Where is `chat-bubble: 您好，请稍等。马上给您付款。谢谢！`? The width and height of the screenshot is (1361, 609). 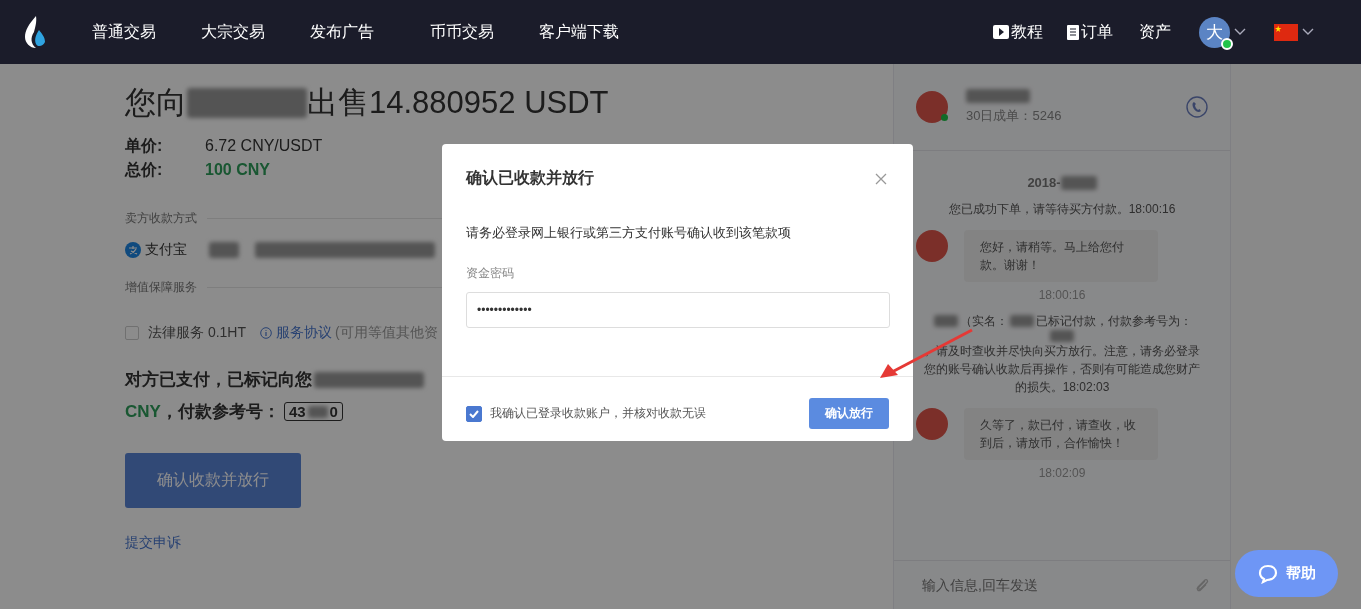 chat-bubble: 您好，请稍等。马上给您付款。谢谢！ is located at coordinates (1061, 256).